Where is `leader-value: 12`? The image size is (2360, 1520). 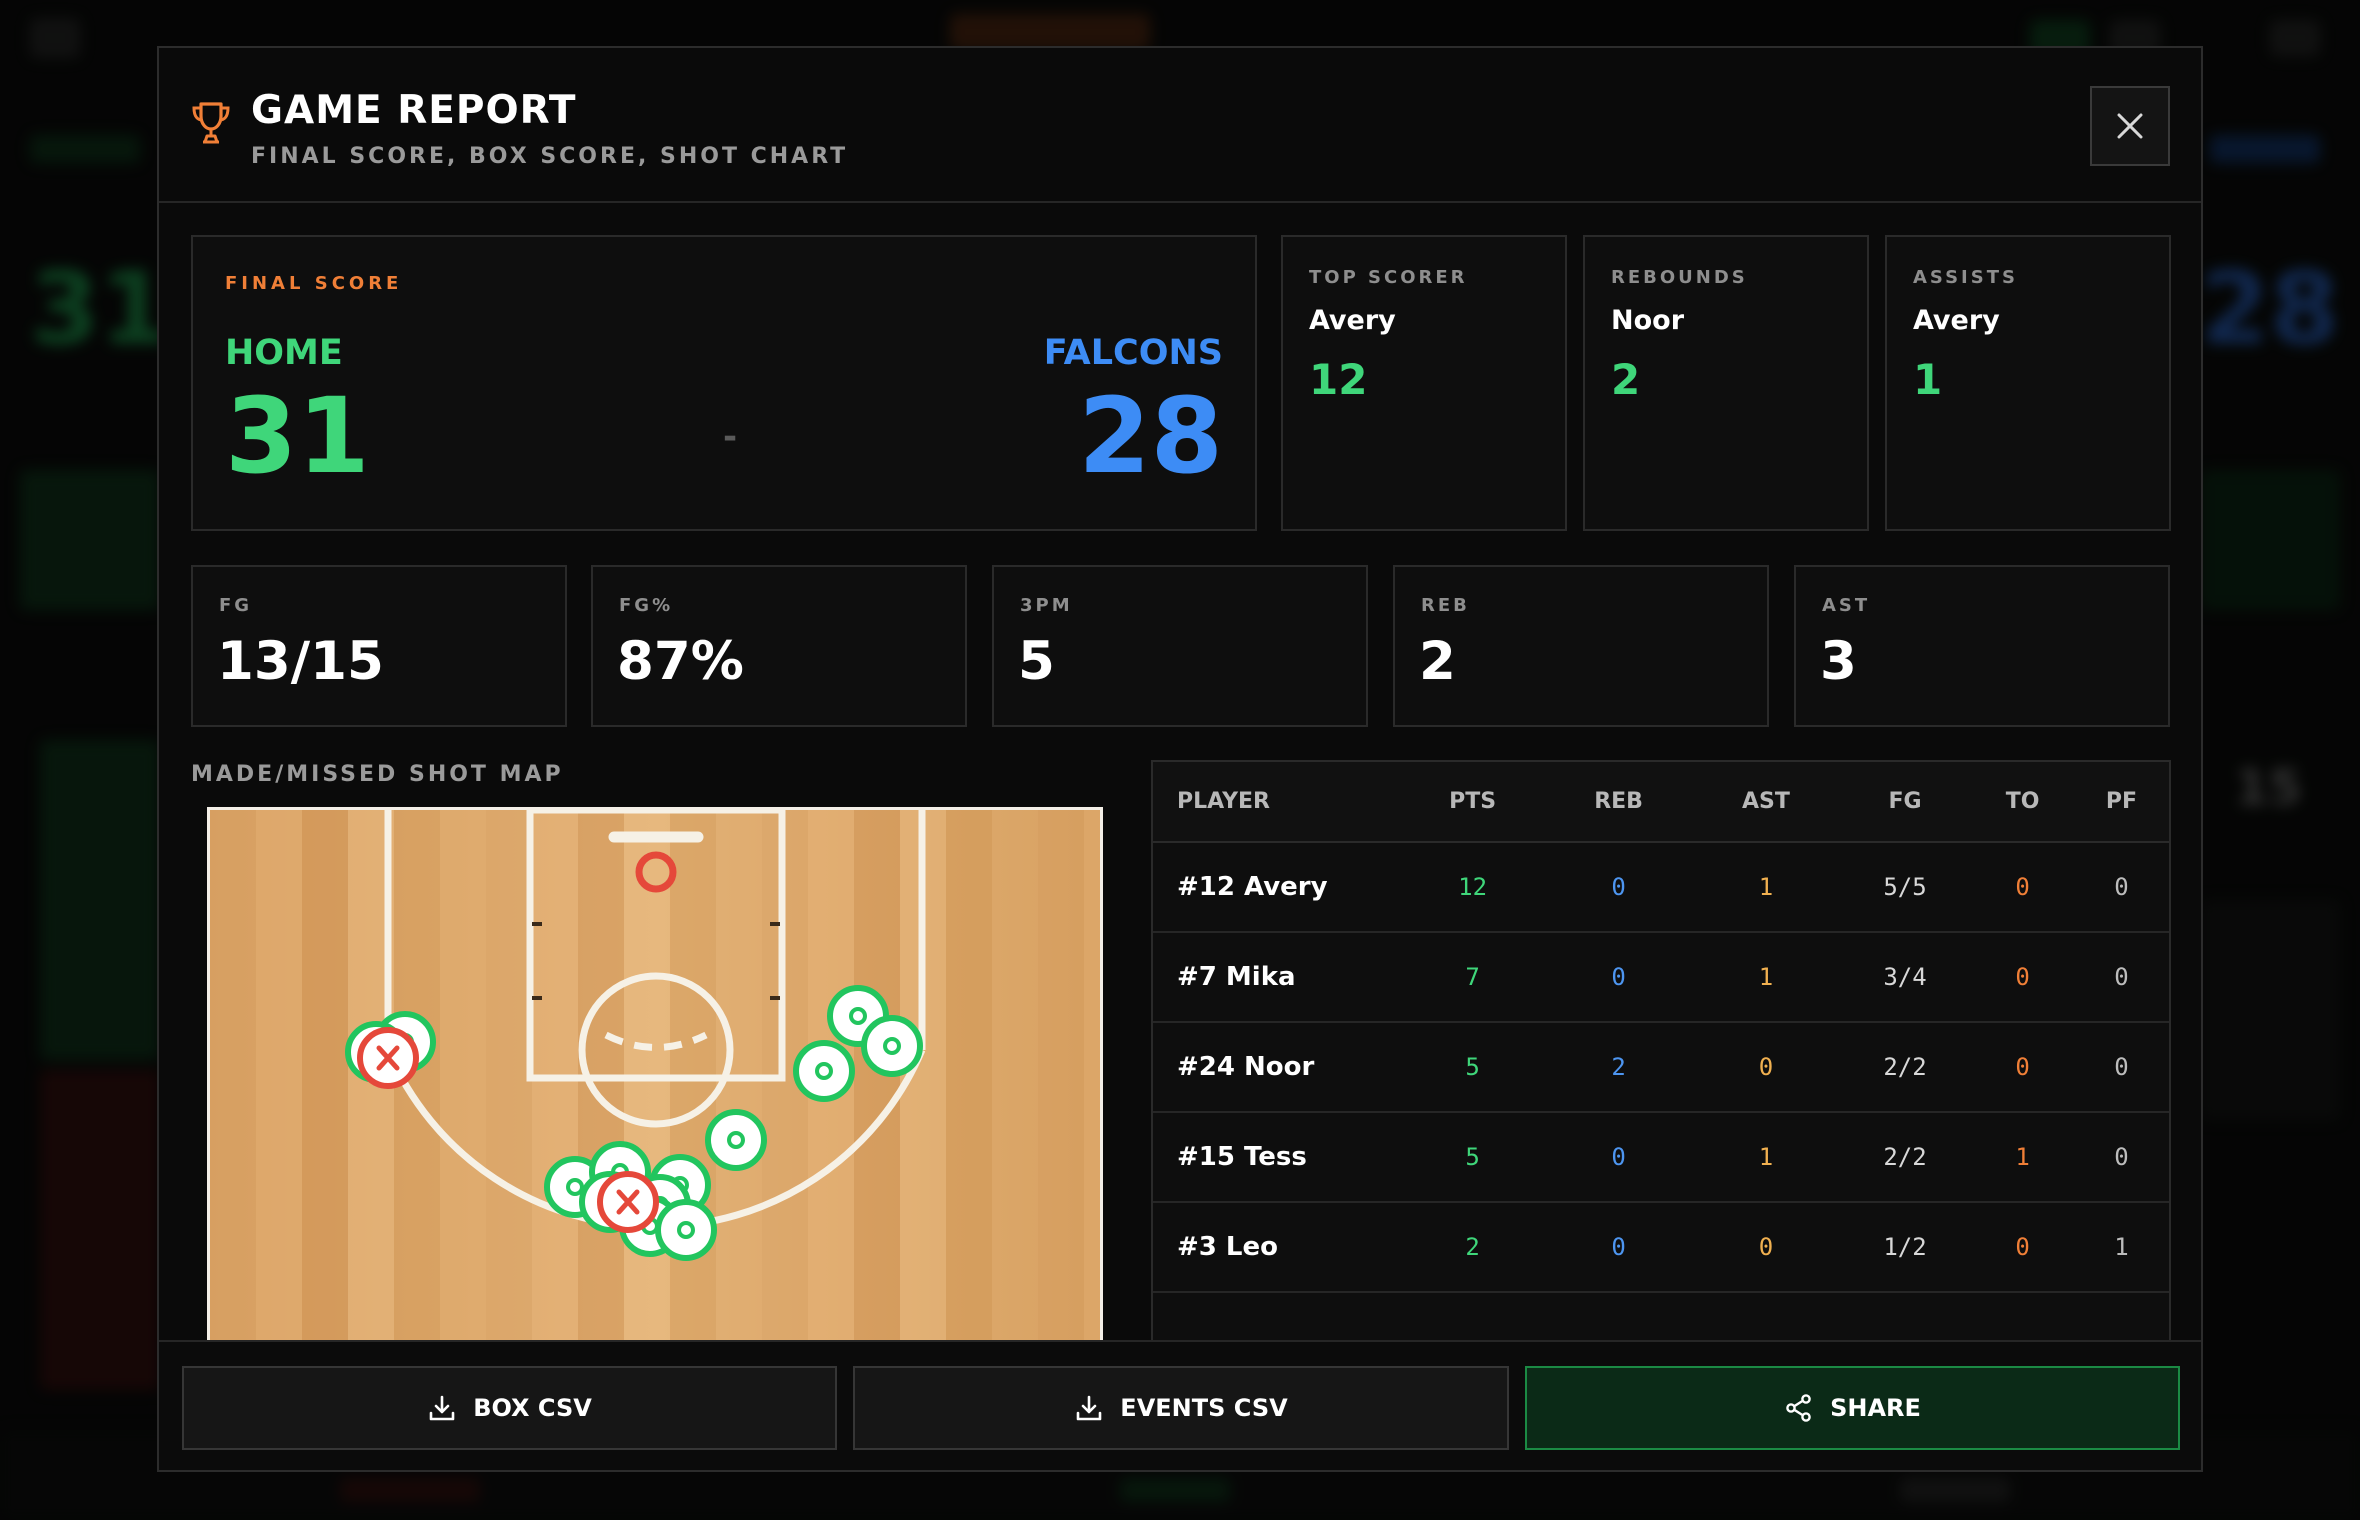 leader-value: 12 is located at coordinates (1338, 379).